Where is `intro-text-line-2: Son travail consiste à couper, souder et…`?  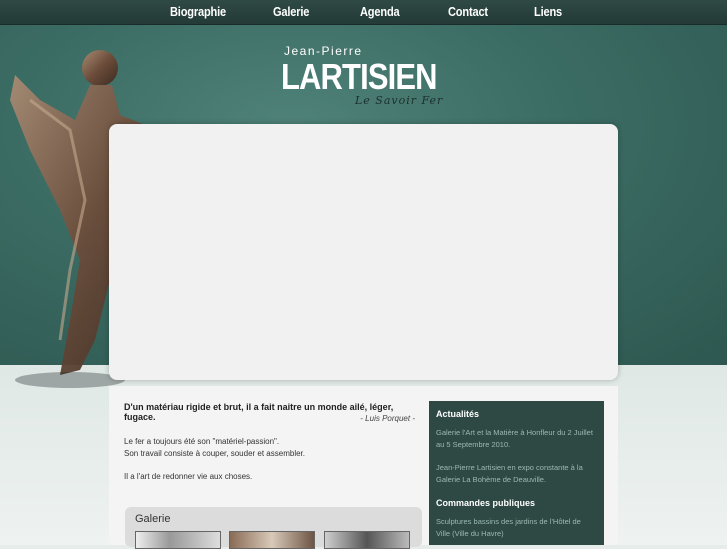 intro-text-line-2: Son travail consiste à couper, souder et… is located at coordinates (214, 453).